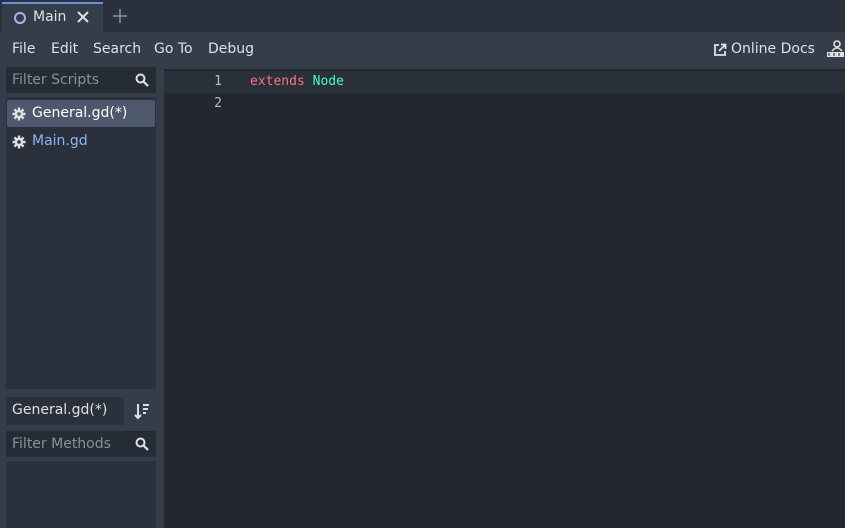 The width and height of the screenshot is (845, 528). Describe the element at coordinates (218, 81) in the screenshot. I see `line-number: 1` at that location.